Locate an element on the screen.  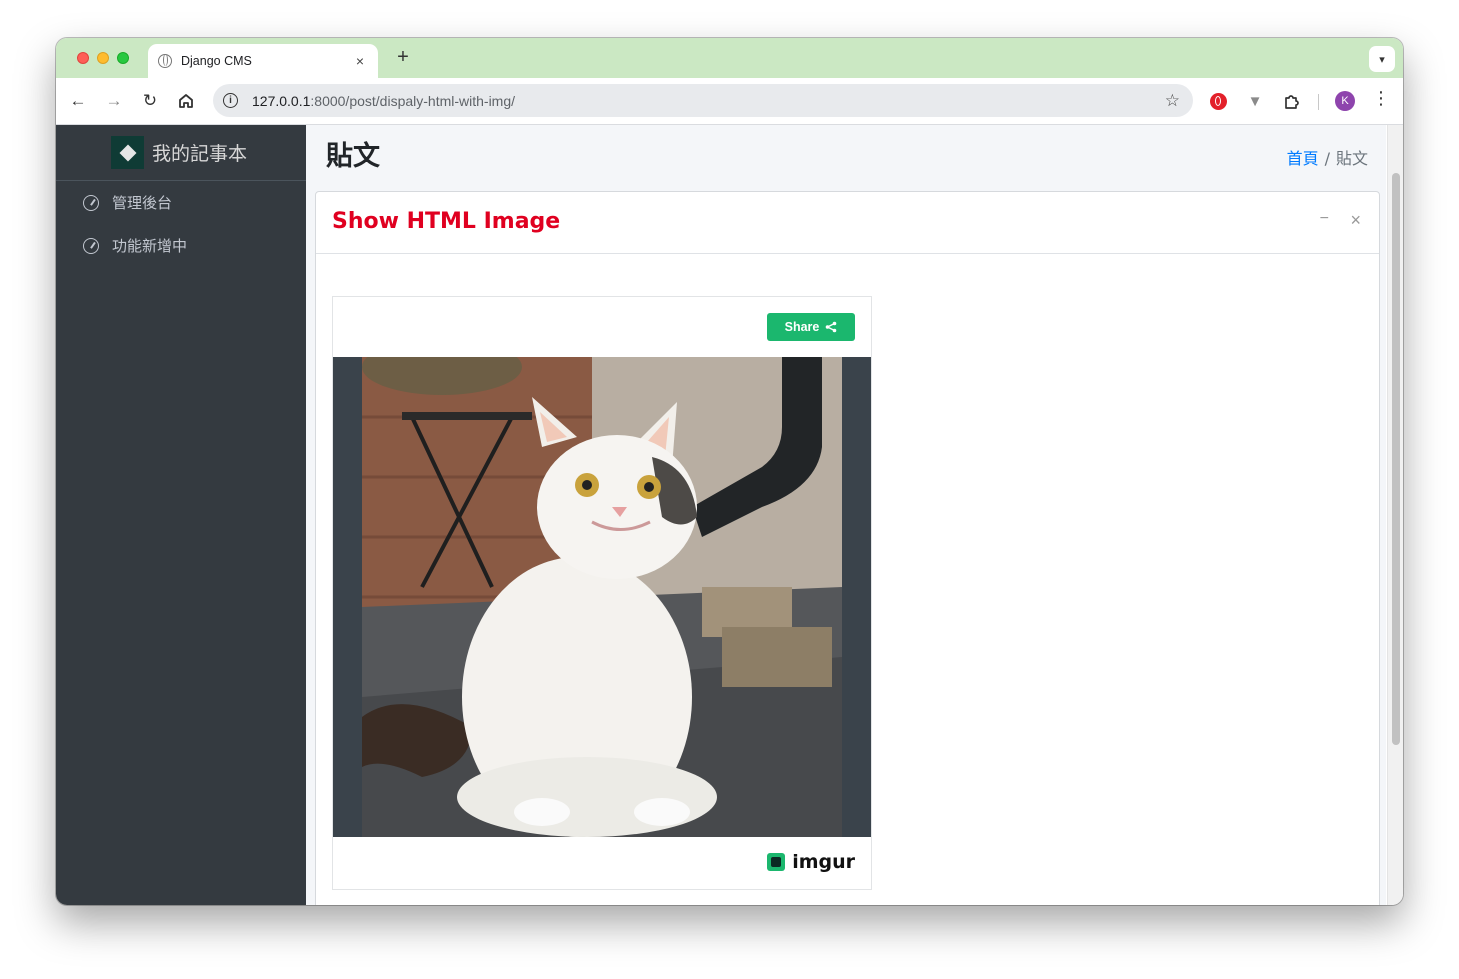
page-scrollbar is located at coordinates (1395, 515).